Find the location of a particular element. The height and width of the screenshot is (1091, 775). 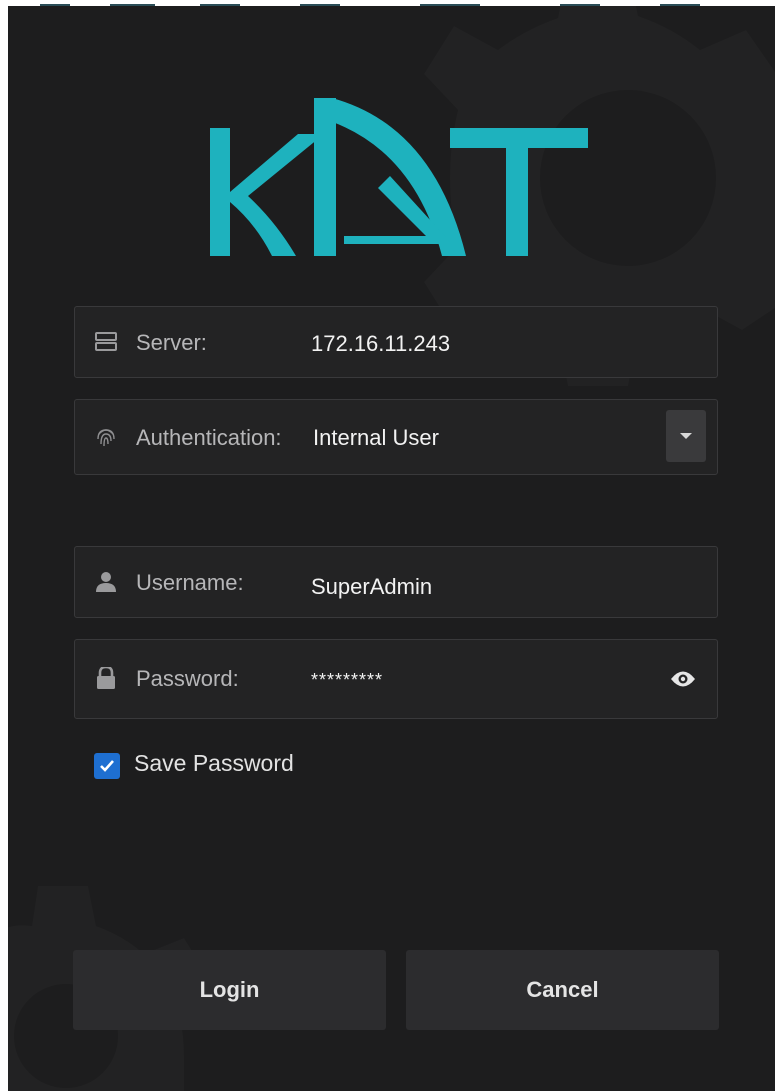

save-password-label: Save Password is located at coordinates (214, 763).